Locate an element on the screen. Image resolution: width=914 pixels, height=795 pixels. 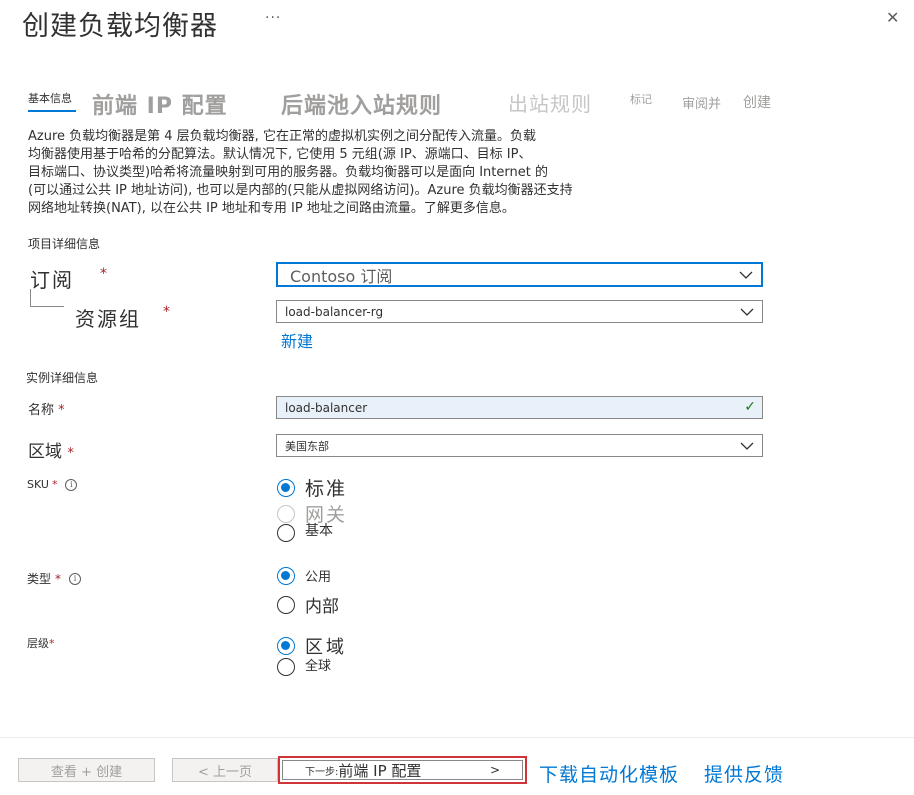
footer-divider is located at coordinates (457, 737).